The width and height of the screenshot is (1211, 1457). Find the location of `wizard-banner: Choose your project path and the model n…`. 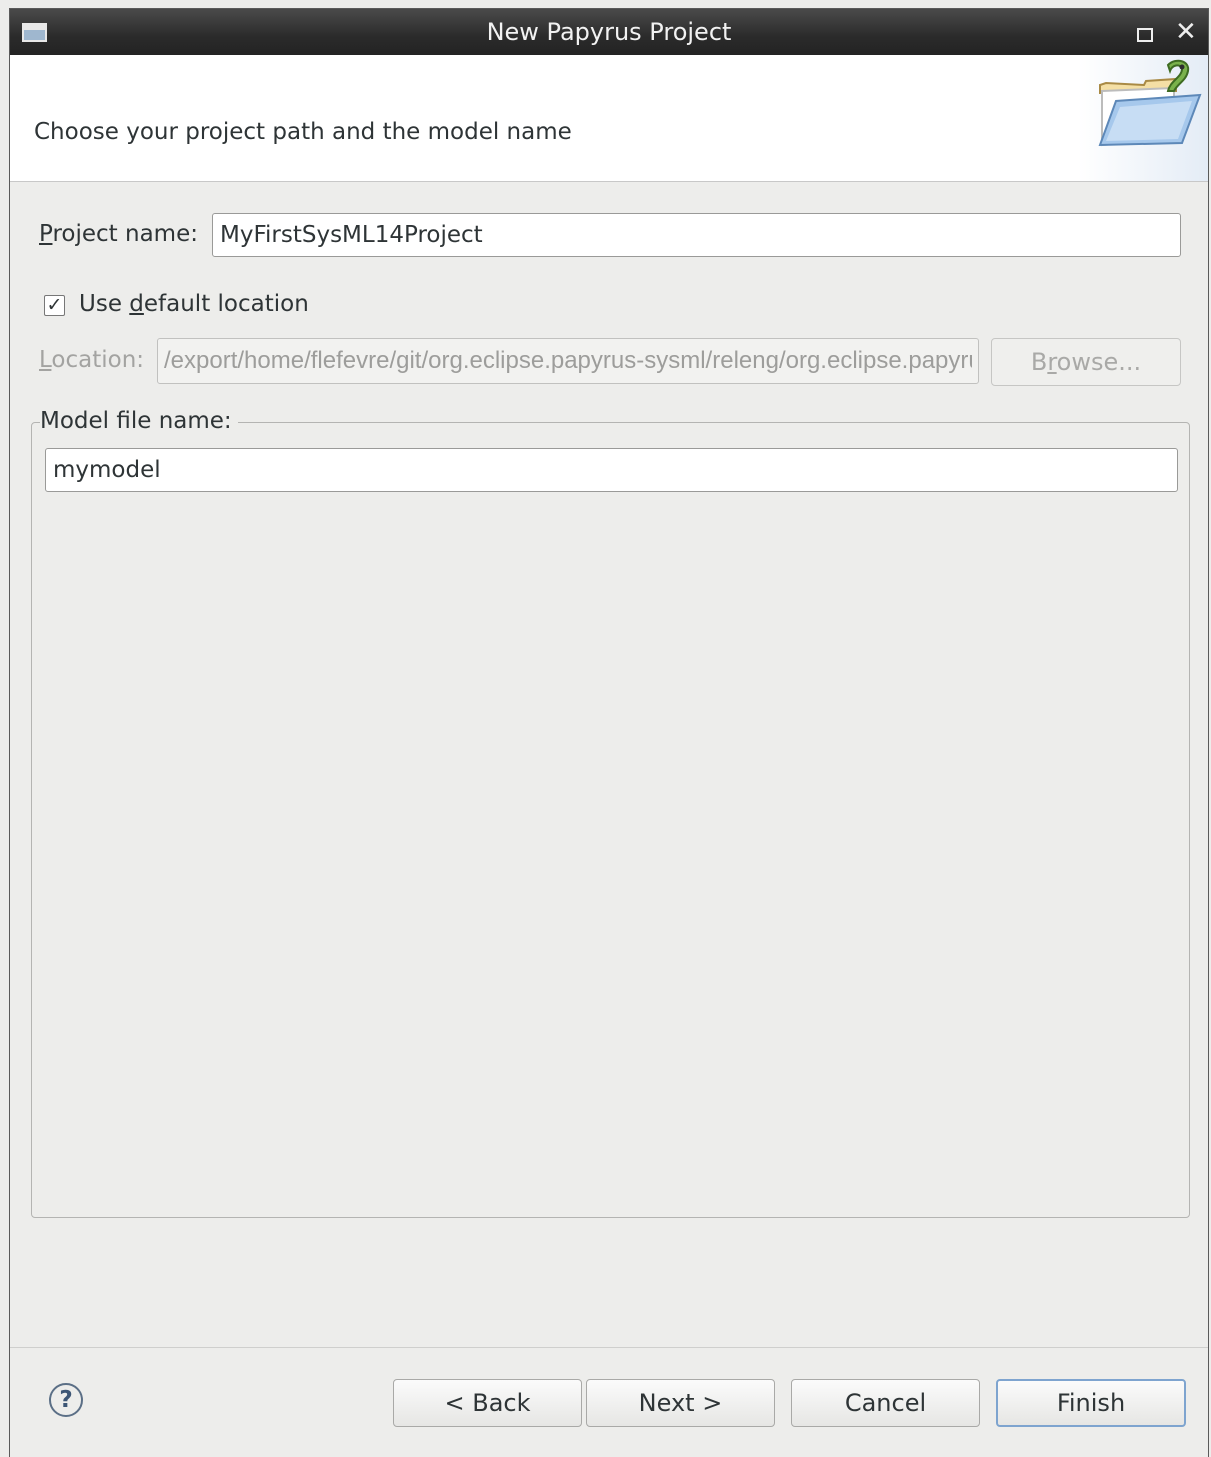

wizard-banner: Choose your project path and the model n… is located at coordinates (609, 118).